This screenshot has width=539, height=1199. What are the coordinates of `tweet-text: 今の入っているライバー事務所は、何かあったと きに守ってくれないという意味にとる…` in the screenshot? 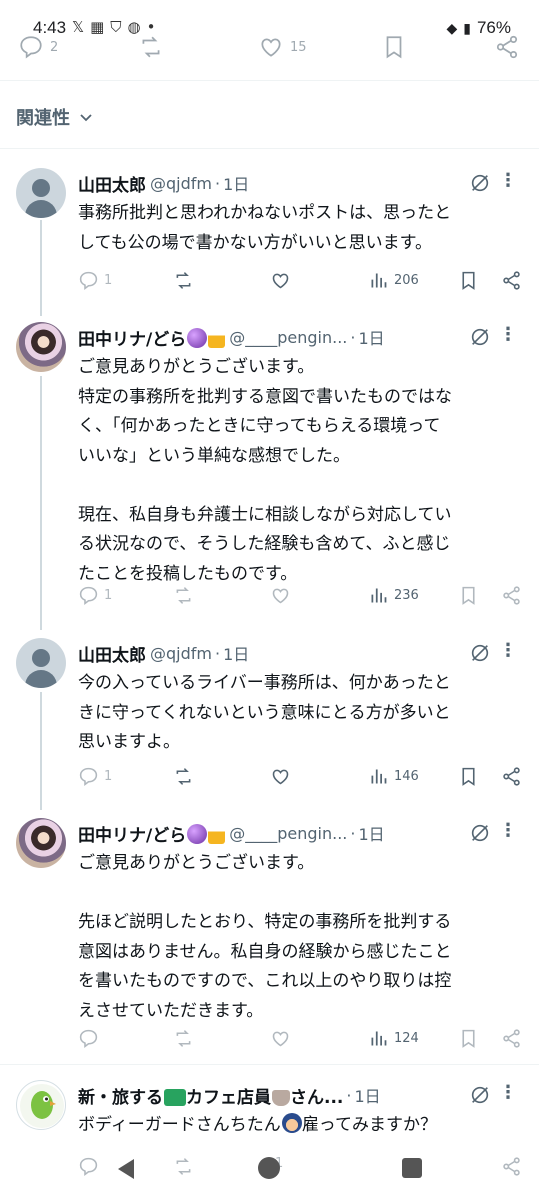 It's located at (264, 712).